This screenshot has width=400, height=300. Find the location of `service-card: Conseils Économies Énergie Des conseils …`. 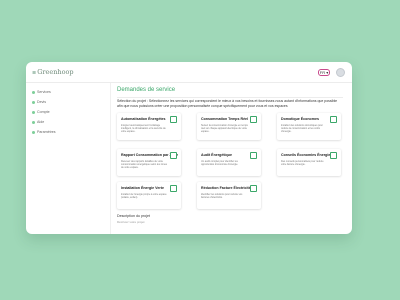

service-card: Conseils Économies Énergie Des conseils … is located at coordinates (309, 162).